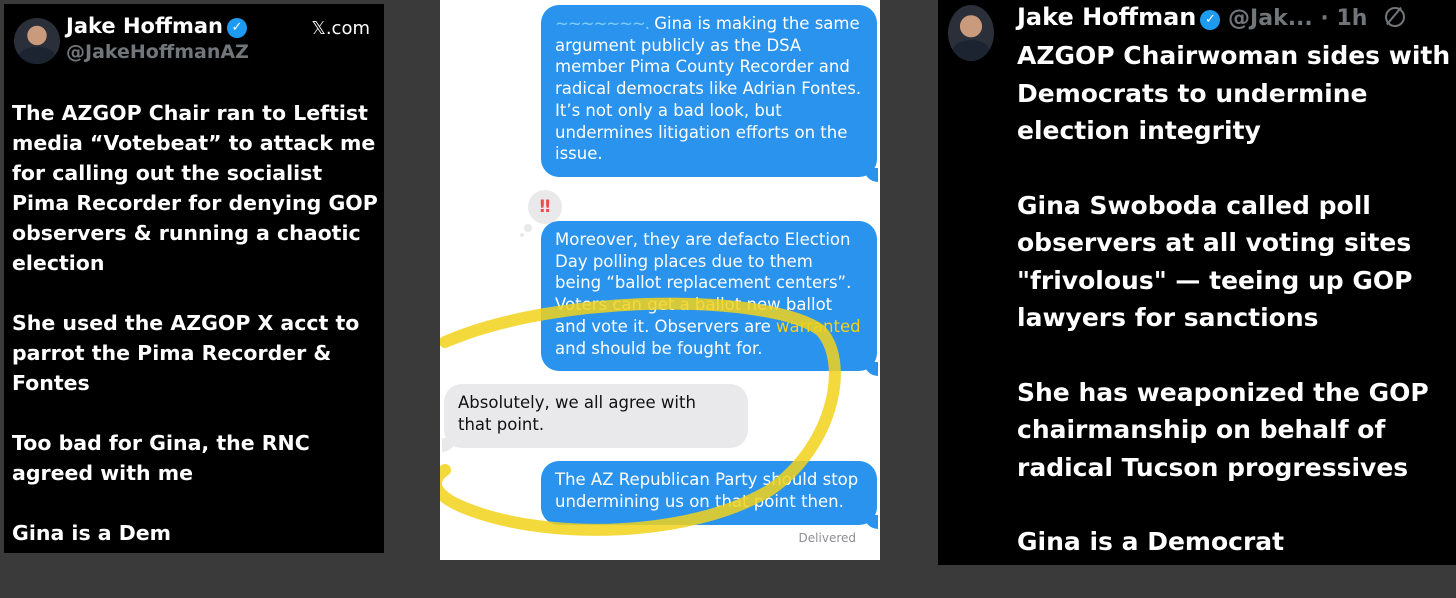  Describe the element at coordinates (1151, 541) in the screenshot. I see `post-paragraph: Gina is a Democrat` at that location.